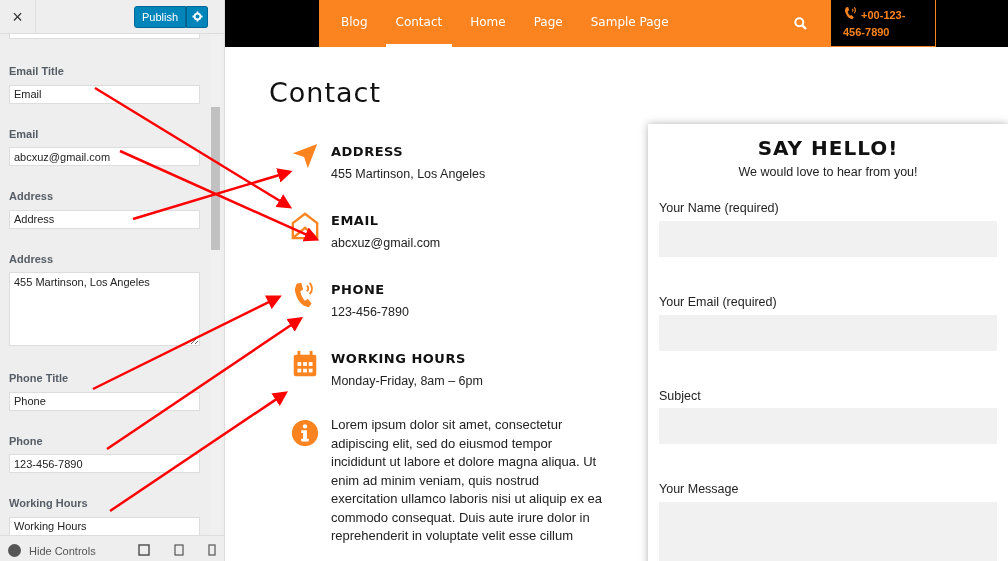 The image size is (1008, 561). Describe the element at coordinates (680, 396) in the screenshot. I see `field-label: Subject` at that location.